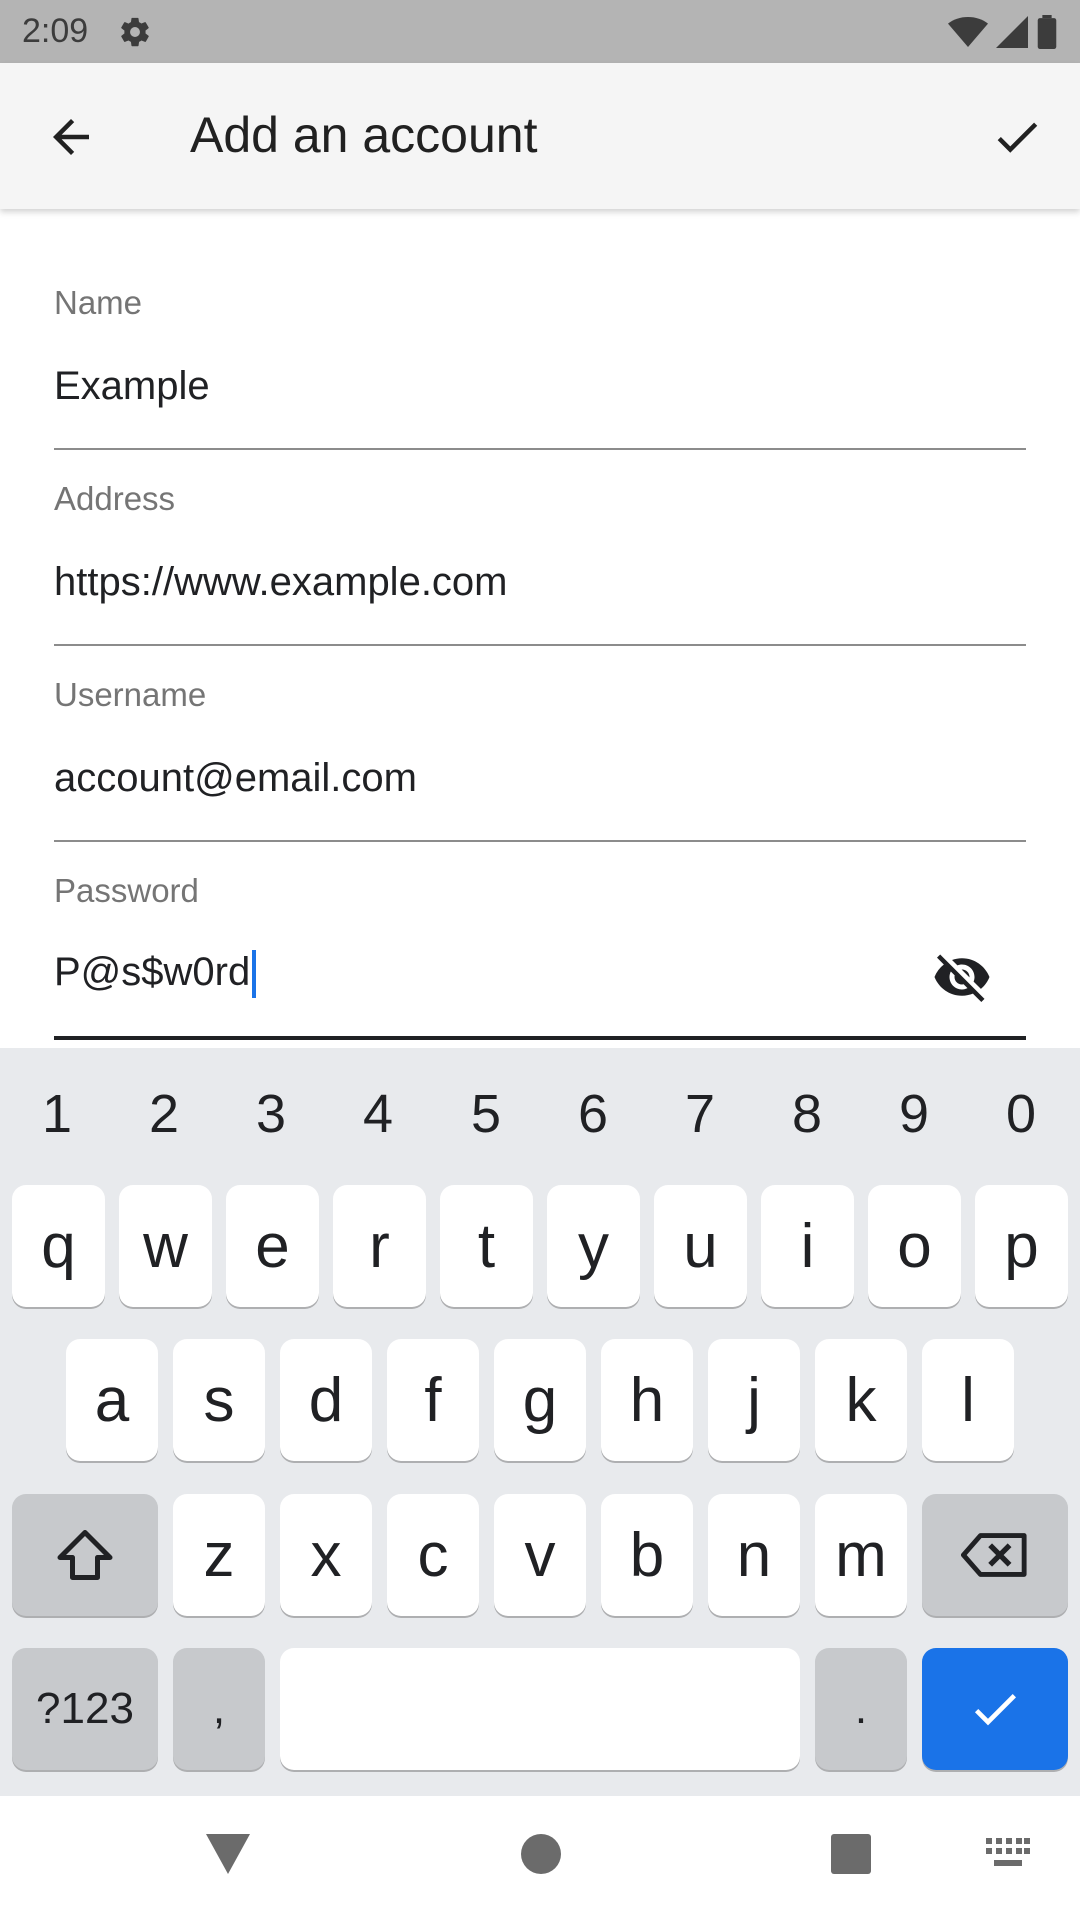  What do you see at coordinates (968, 31) in the screenshot?
I see `wifi-icon` at bounding box center [968, 31].